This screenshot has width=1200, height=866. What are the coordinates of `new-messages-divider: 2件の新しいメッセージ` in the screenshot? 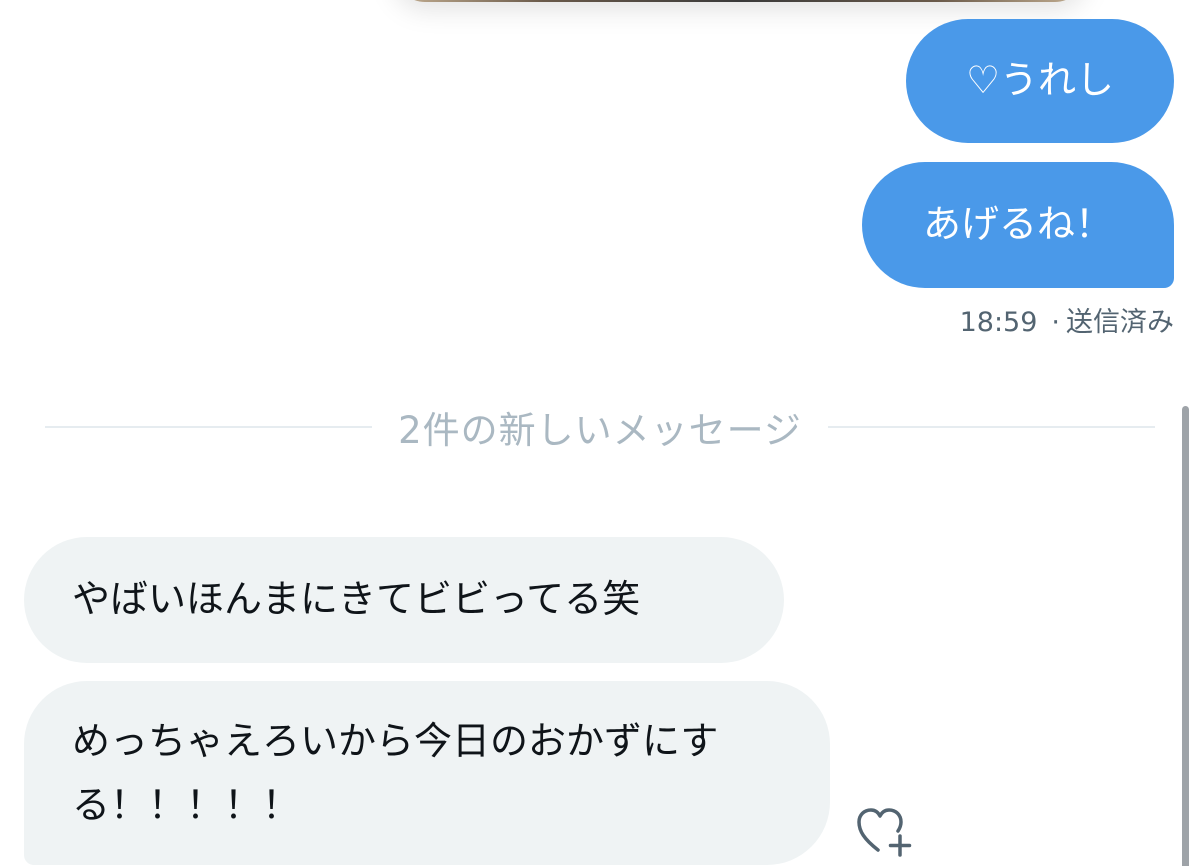 It's located at (600, 427).